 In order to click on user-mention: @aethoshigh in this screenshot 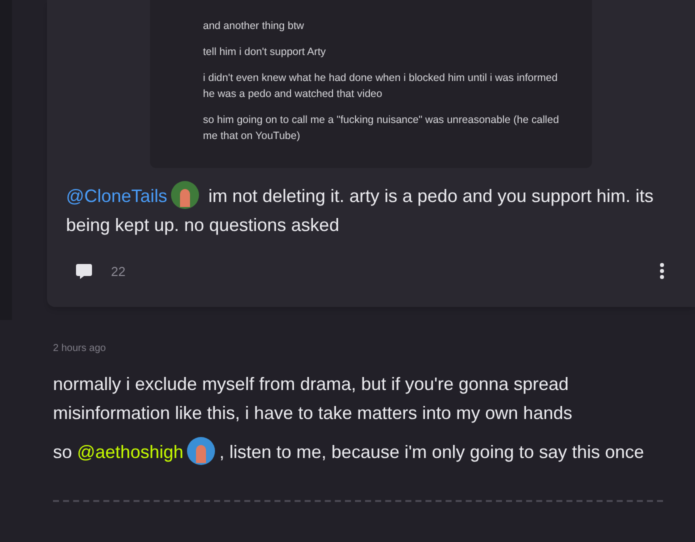, I will do `click(130, 452)`.